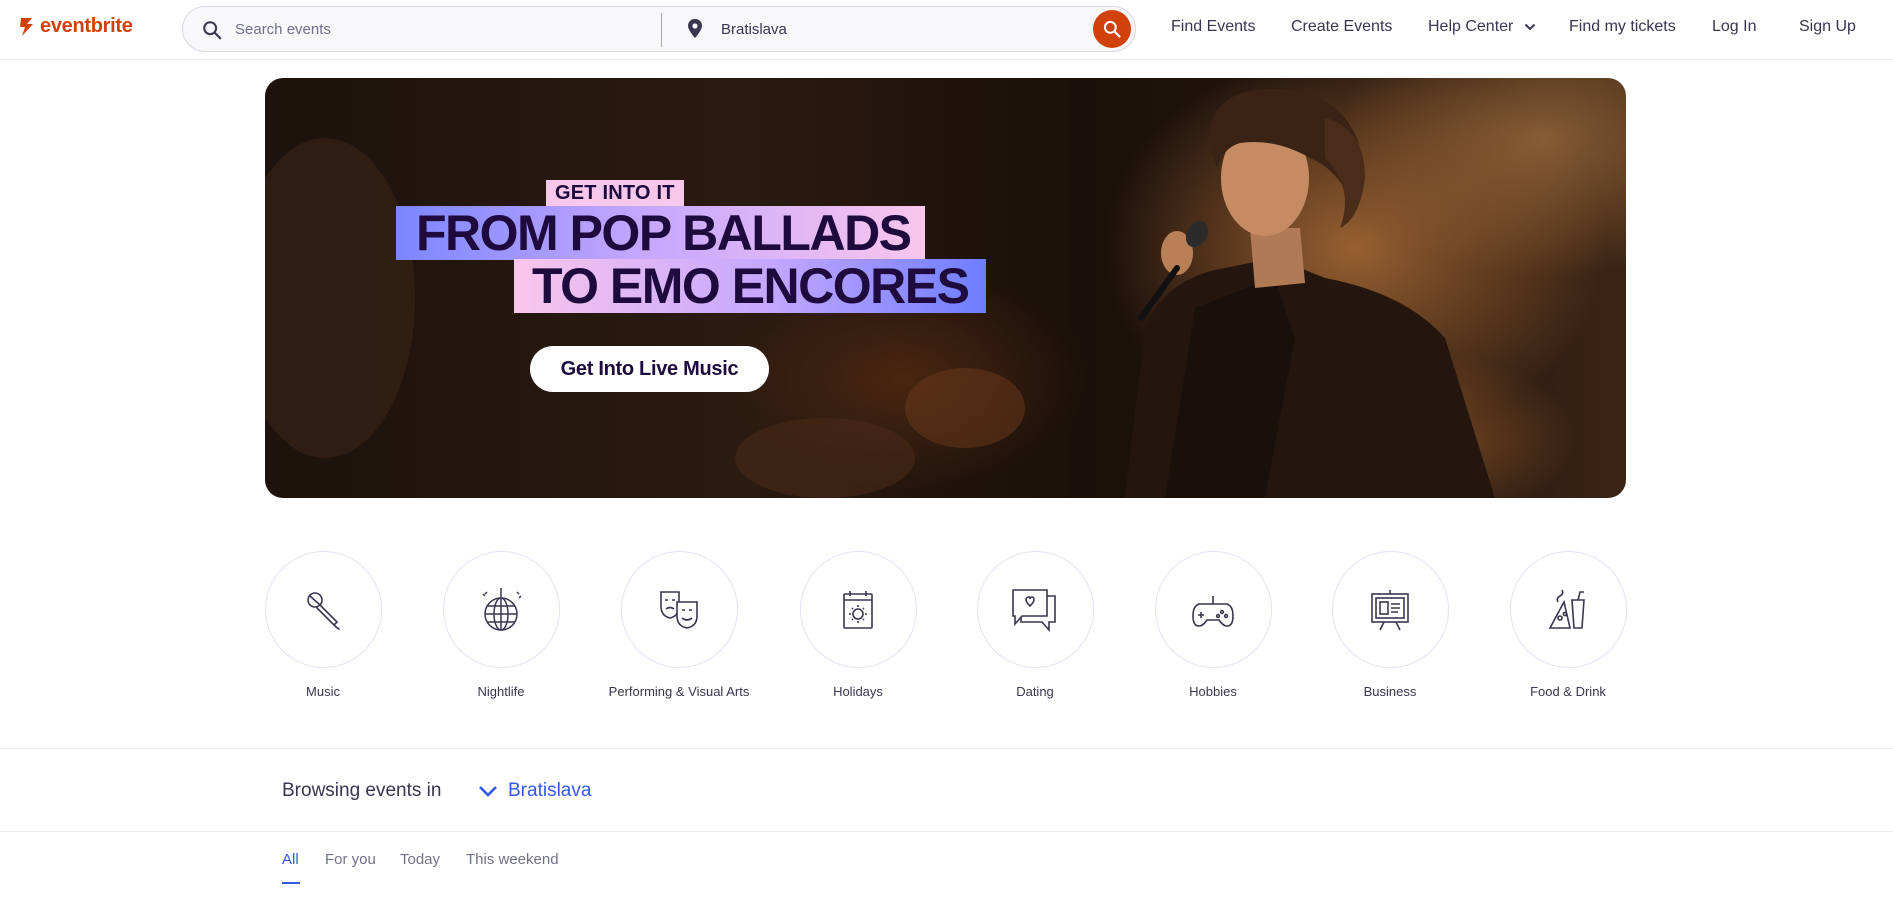 The width and height of the screenshot is (1893, 898). What do you see at coordinates (512, 859) in the screenshot?
I see `tab-this-weekend: This weekend` at bounding box center [512, 859].